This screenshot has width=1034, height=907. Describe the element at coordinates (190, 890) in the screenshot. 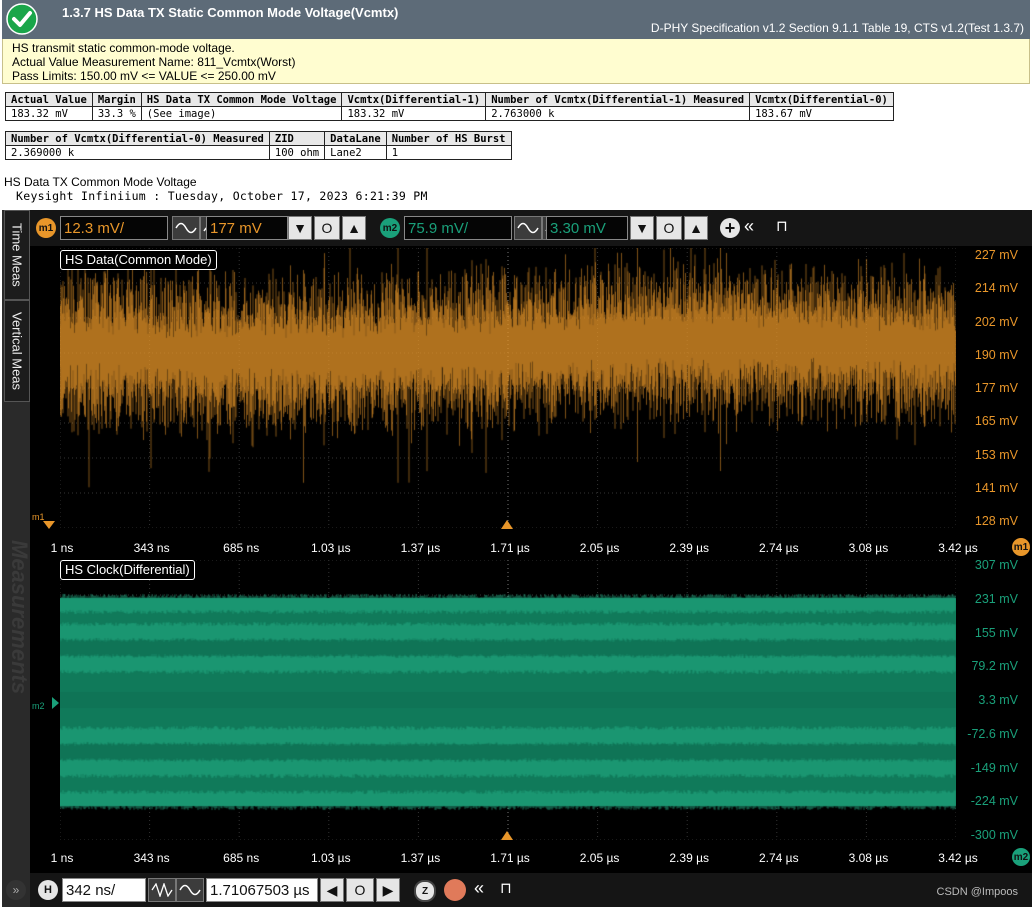

I see `time-scale-up-icon` at that location.